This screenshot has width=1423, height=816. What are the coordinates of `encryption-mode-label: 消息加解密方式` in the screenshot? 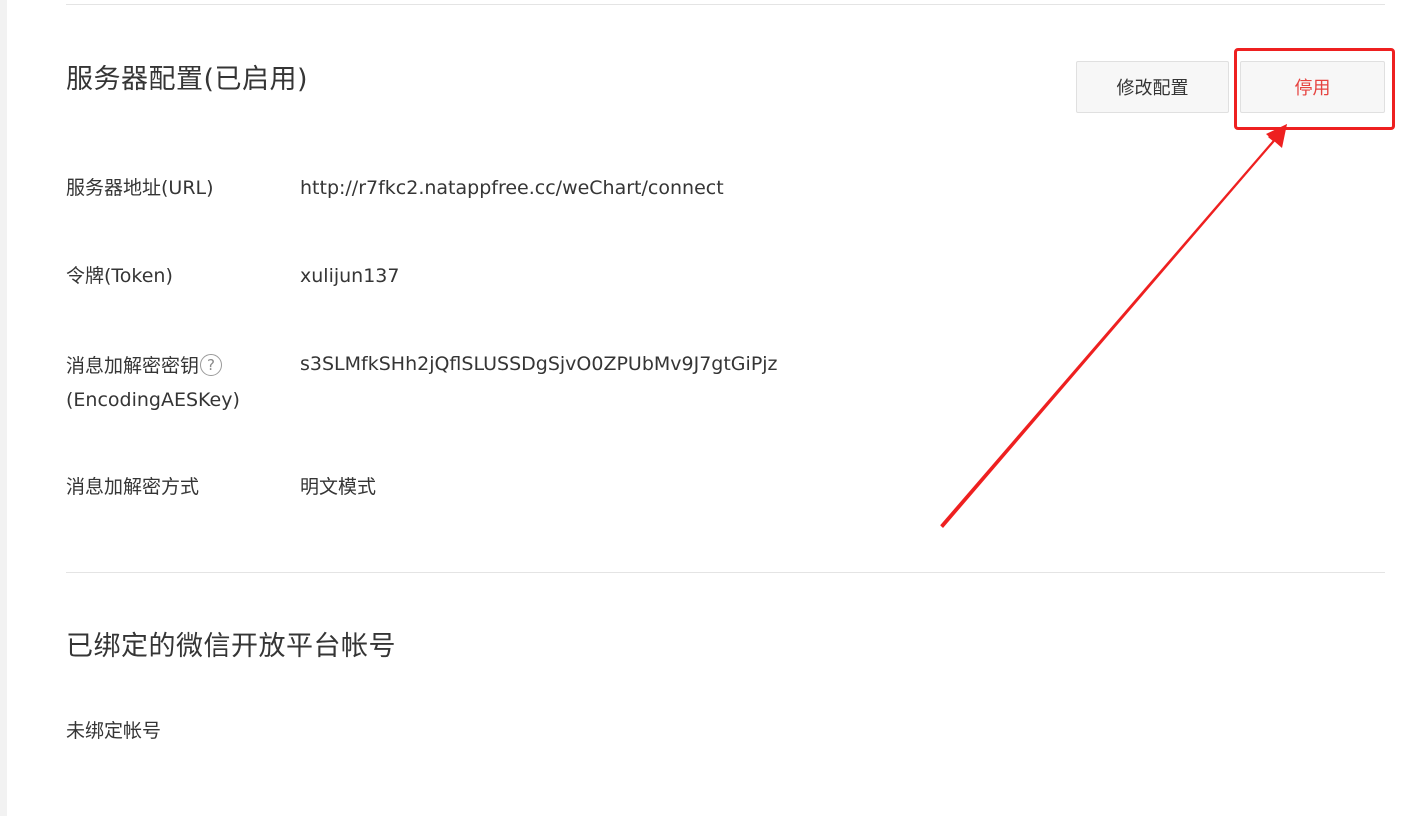 It's located at (133, 487).